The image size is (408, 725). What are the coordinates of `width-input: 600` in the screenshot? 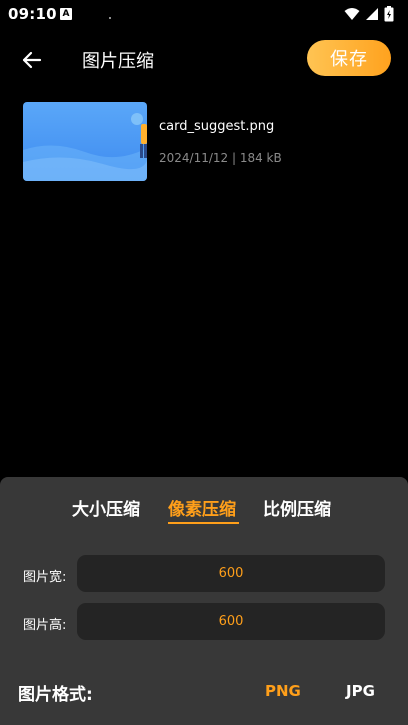 It's located at (231, 573).